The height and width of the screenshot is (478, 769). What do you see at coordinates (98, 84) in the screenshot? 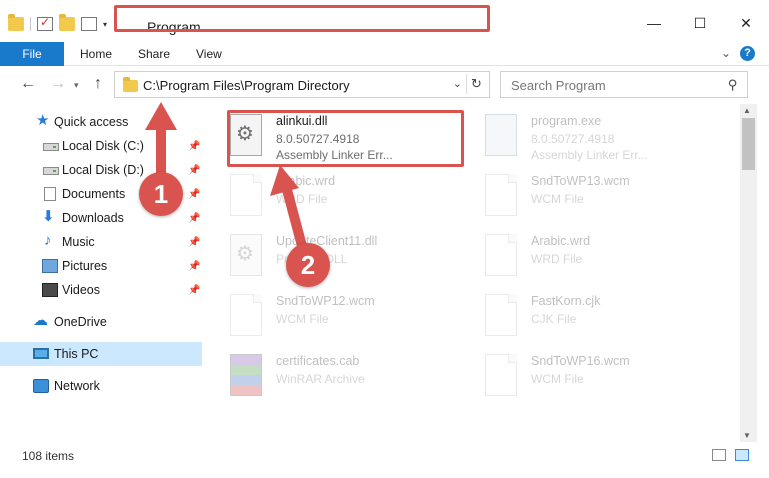
I see `up-arrow-icon: ↑` at bounding box center [98, 84].